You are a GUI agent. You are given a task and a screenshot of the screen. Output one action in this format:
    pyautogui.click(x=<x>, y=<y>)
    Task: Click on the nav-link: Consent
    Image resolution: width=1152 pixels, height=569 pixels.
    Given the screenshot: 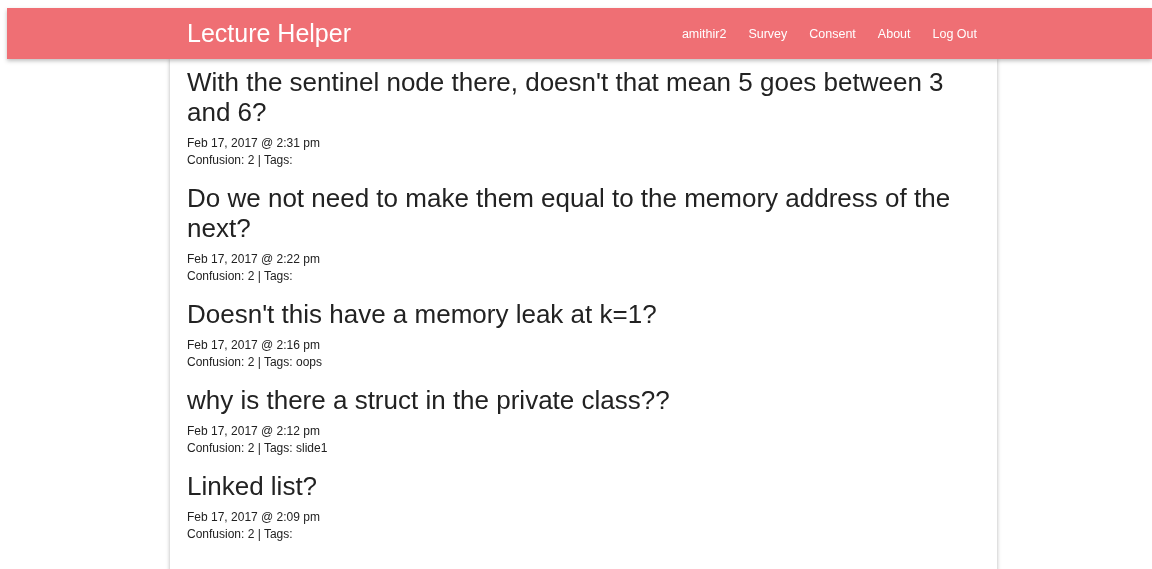 What is the action you would take?
    pyautogui.click(x=832, y=33)
    